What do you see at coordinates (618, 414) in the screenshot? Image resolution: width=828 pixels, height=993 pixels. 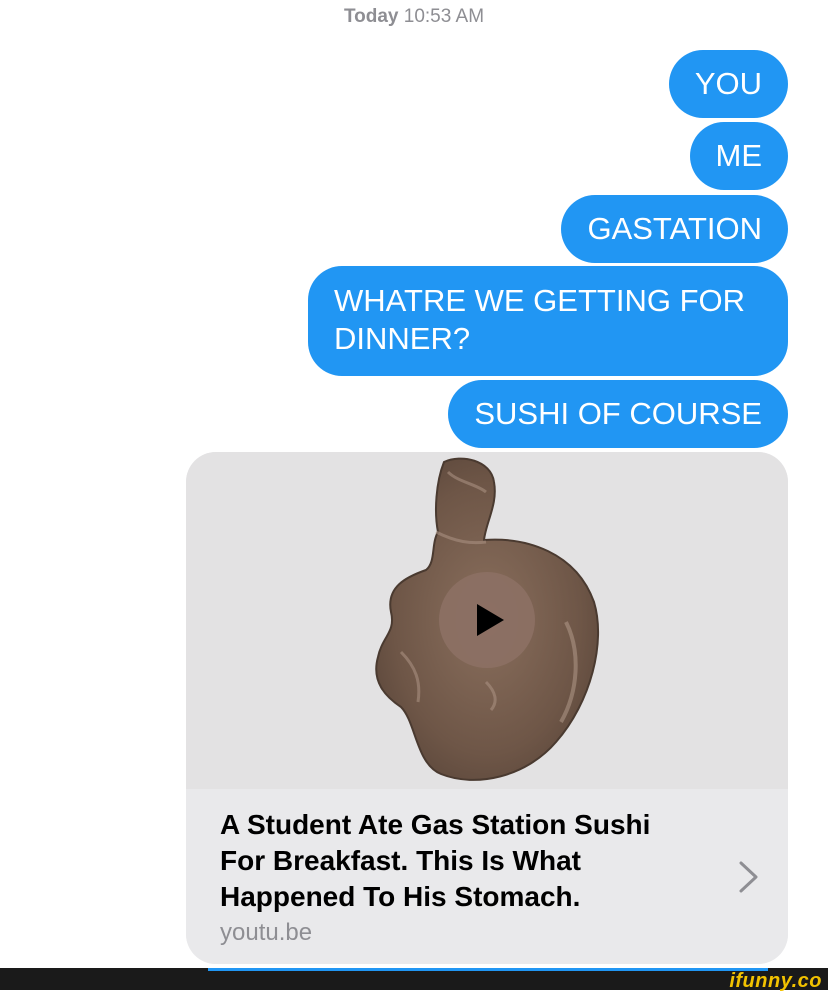 I see `message-bubble: SUSHI OF COURSE` at bounding box center [618, 414].